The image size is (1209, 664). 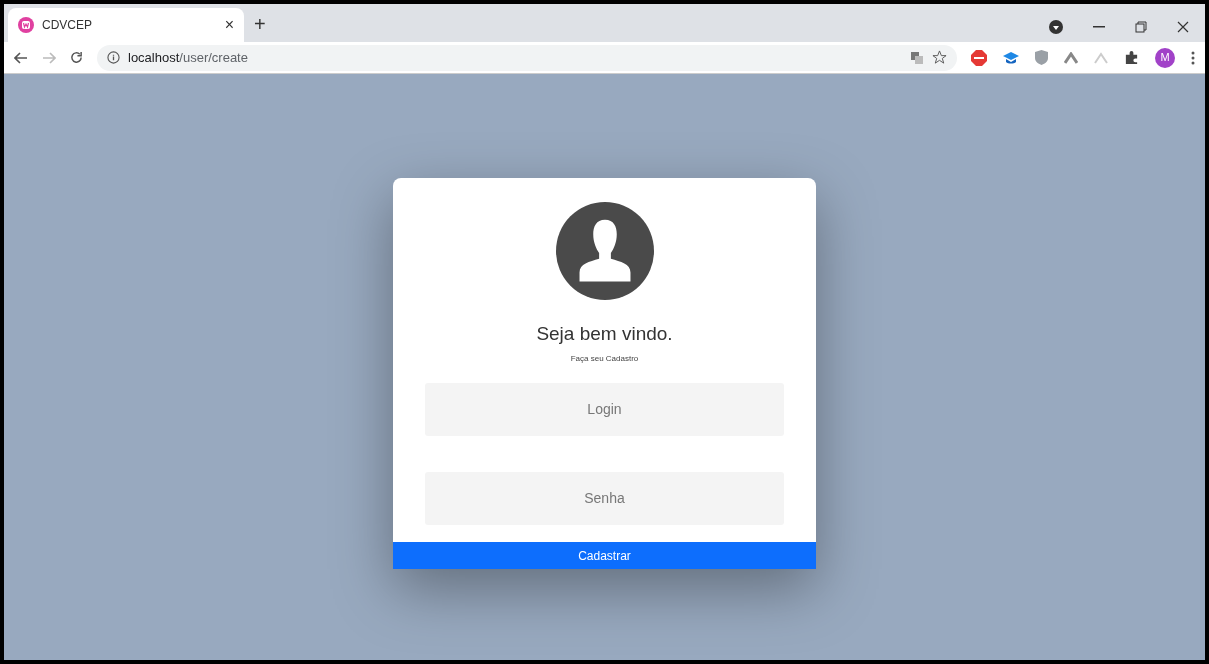 I want to click on url-text: localhost/user/create, so click(x=188, y=57).